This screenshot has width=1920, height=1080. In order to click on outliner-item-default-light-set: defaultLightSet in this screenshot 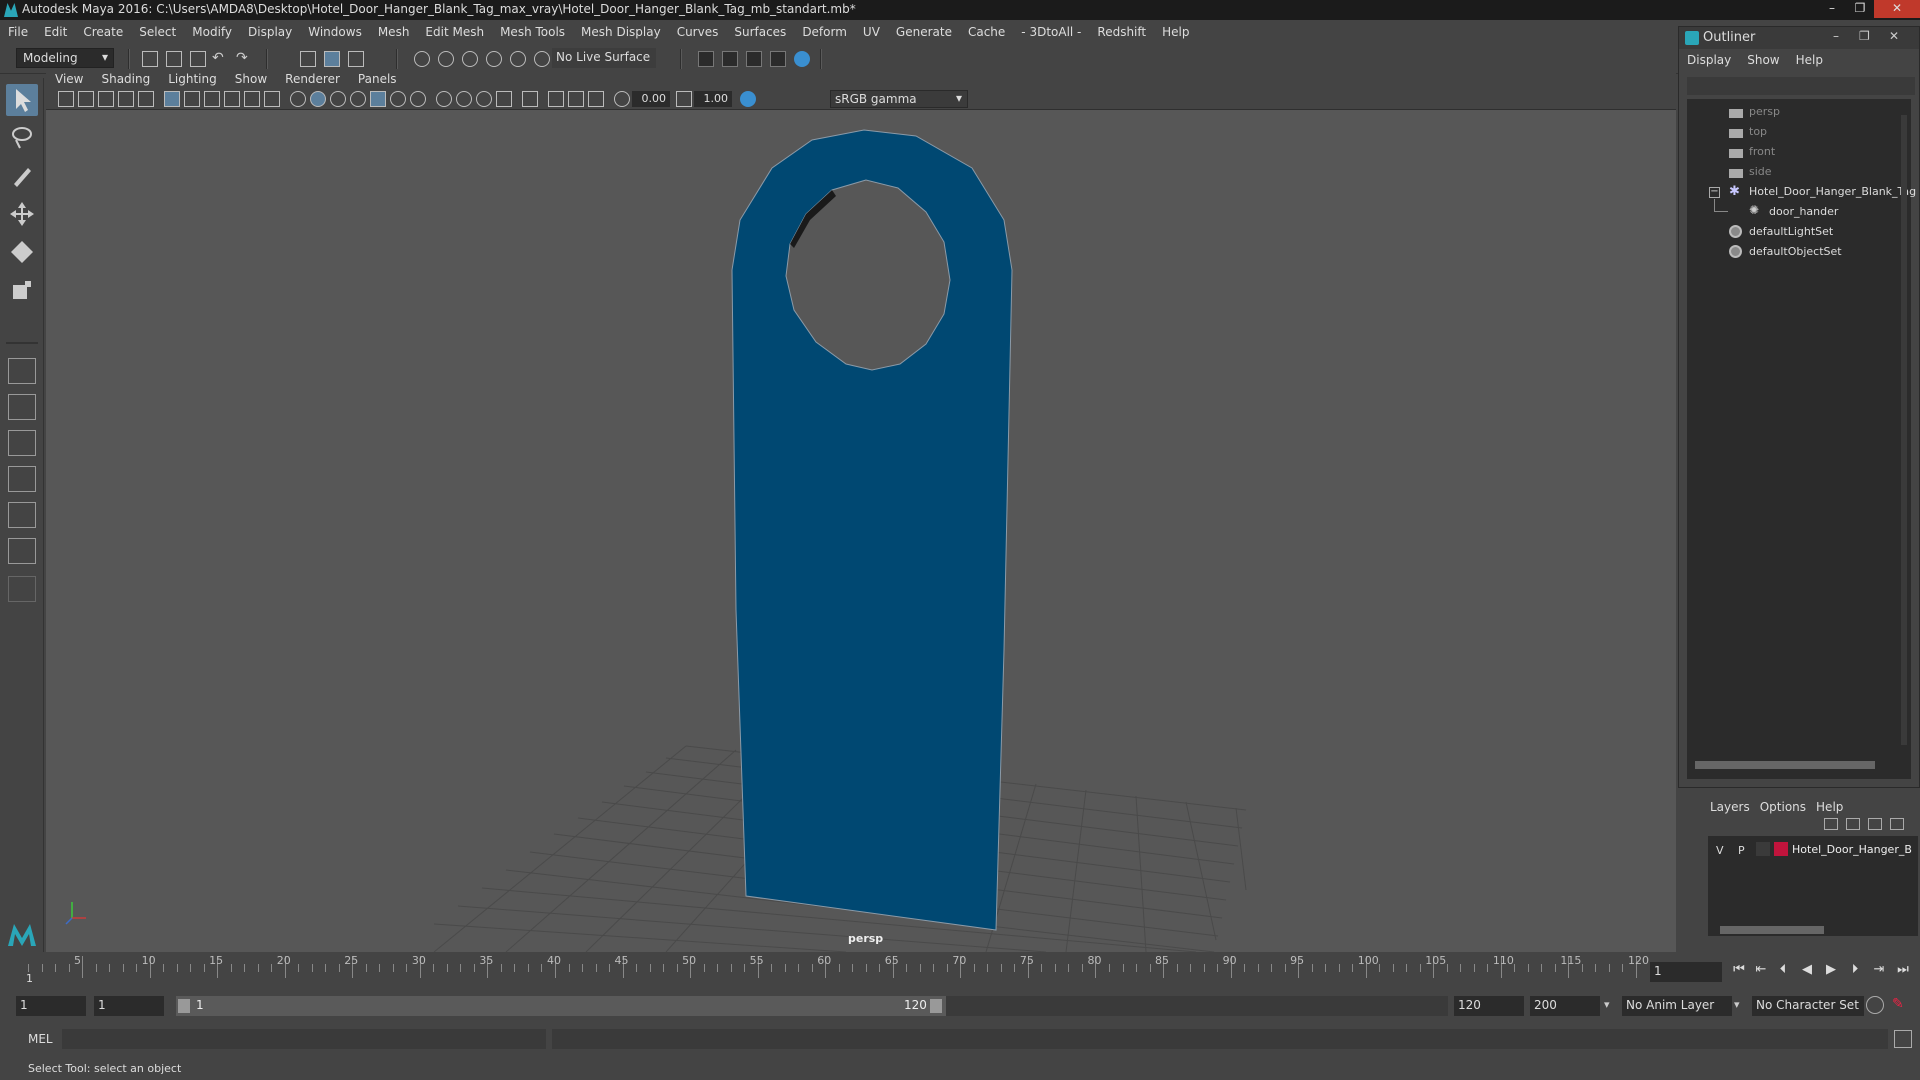, I will do `click(1791, 231)`.